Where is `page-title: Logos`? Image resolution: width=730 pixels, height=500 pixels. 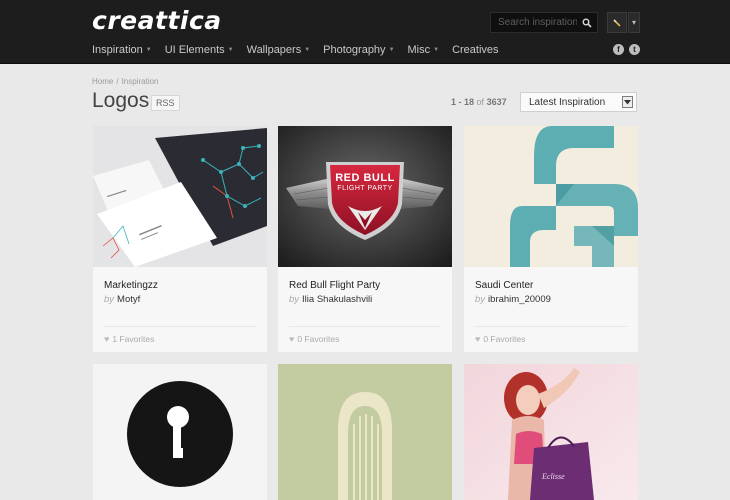
page-title: Logos is located at coordinates (121, 100).